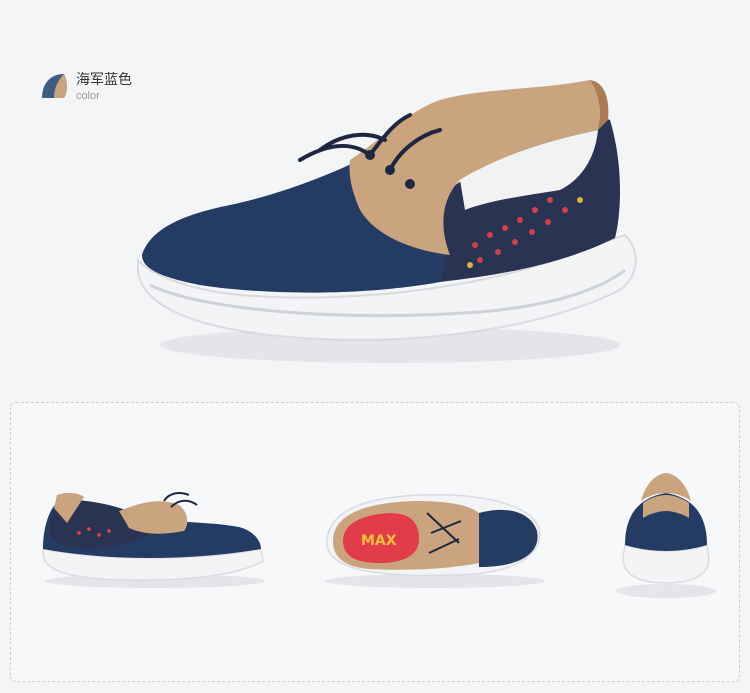 The width and height of the screenshot is (750, 693). I want to click on color-subtitle: color, so click(88, 96).